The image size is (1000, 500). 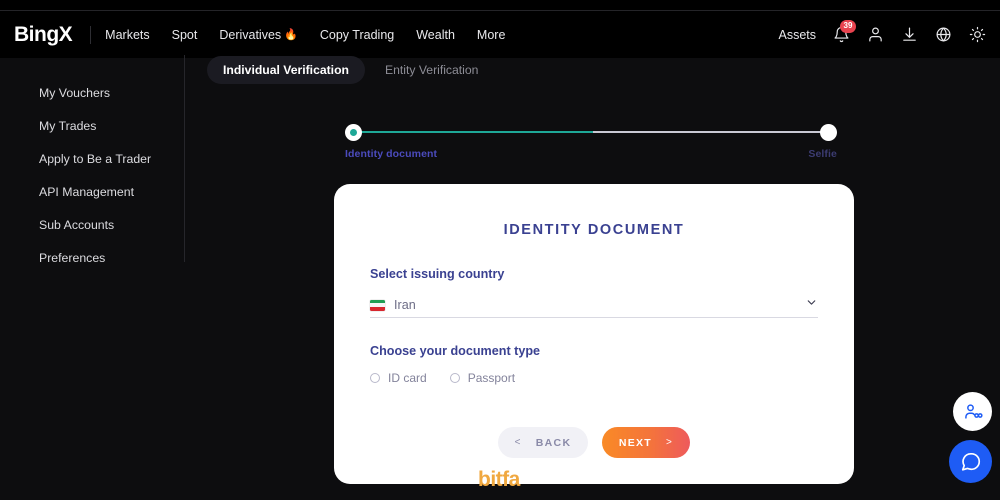 I want to click on sidebar-item-my-vouchers: My Vouchers, so click(x=92, y=92).